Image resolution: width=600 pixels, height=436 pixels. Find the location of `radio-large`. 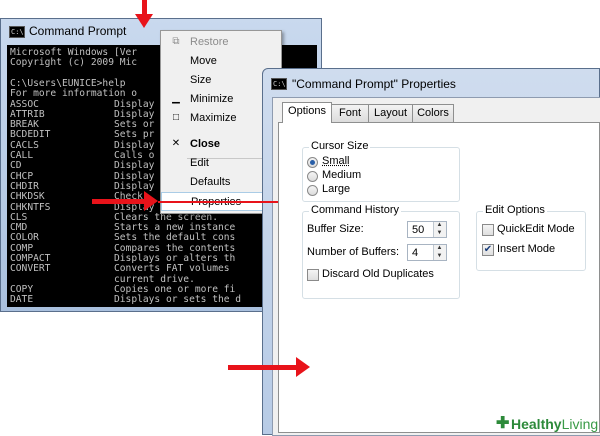

radio-large is located at coordinates (312, 190).